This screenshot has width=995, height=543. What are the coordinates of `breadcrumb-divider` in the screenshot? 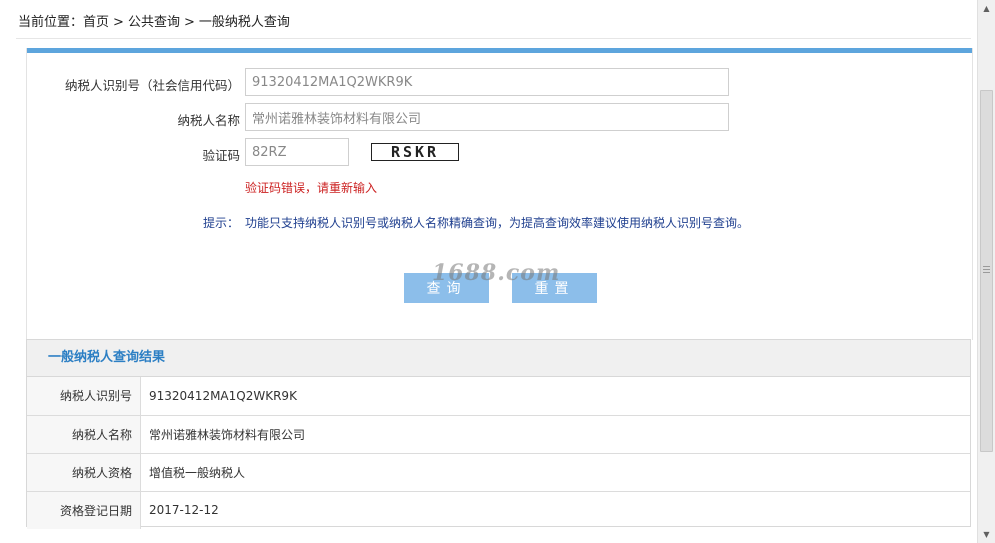 It's located at (493, 38).